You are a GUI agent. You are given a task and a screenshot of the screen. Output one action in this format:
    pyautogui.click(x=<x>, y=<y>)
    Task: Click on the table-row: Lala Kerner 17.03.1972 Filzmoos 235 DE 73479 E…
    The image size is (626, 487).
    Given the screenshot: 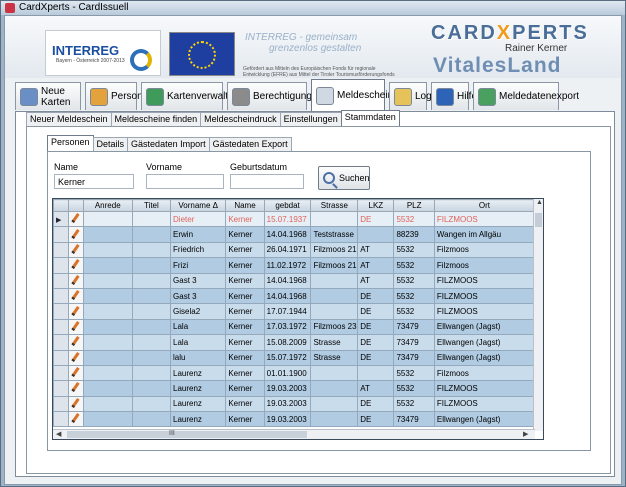 What is the action you would take?
    pyautogui.click(x=294, y=327)
    